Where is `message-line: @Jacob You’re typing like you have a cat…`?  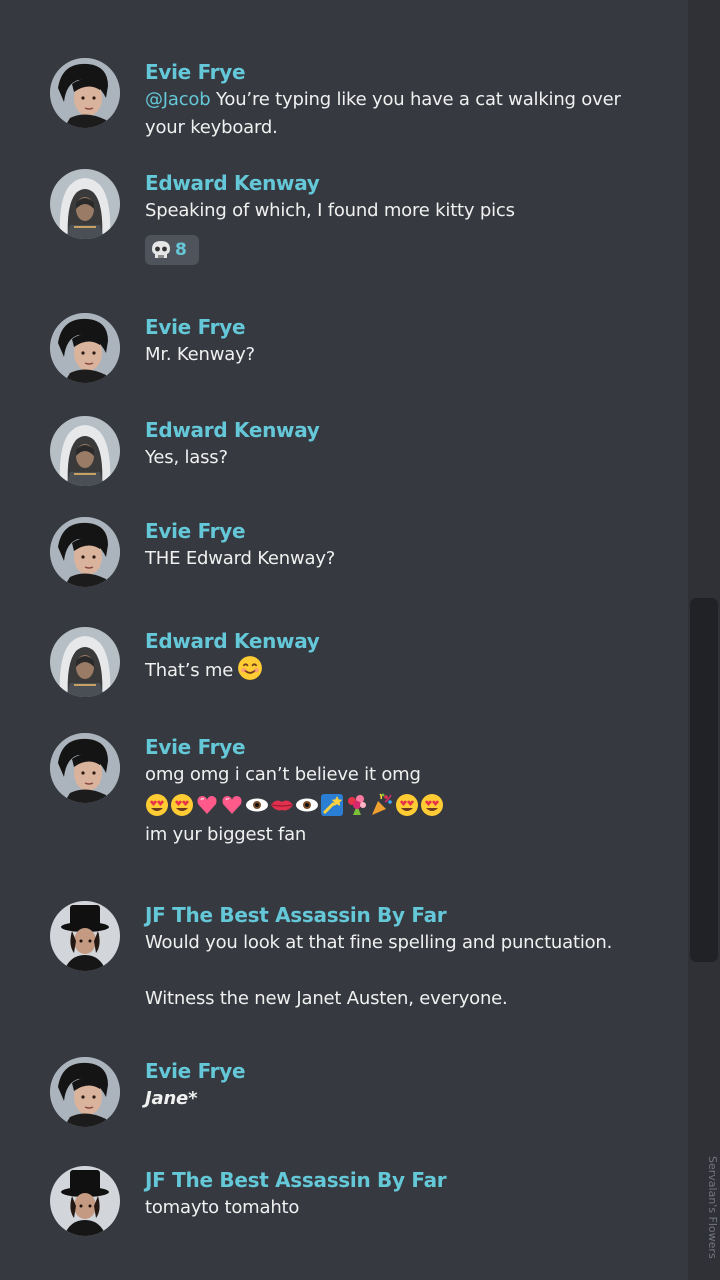 message-line: @Jacob You’re typing like you have a cat… is located at coordinates (402, 100).